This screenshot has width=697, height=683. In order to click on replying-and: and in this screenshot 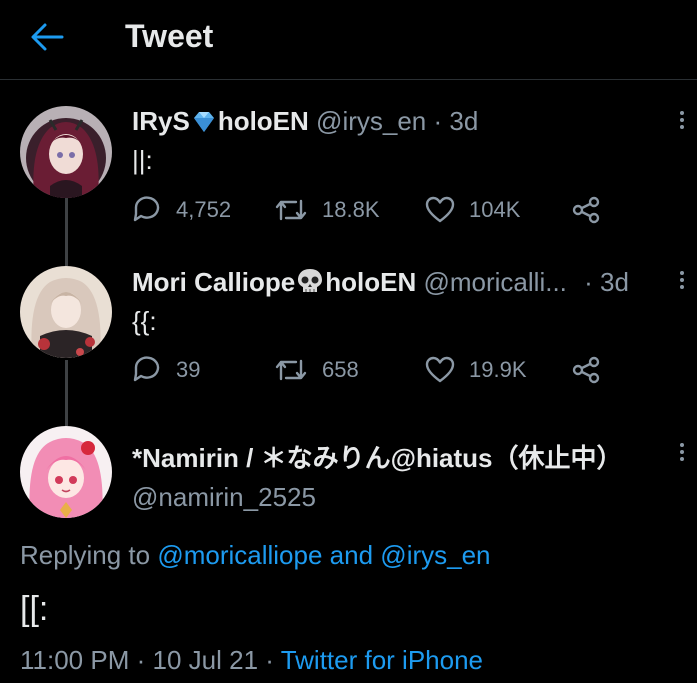, I will do `click(351, 555)`.